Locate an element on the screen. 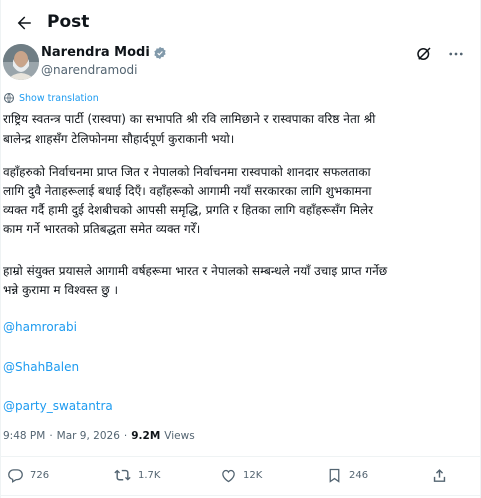 The width and height of the screenshot is (481, 498). mention-link-party-swatantra: @party_swatantra is located at coordinates (58, 406).